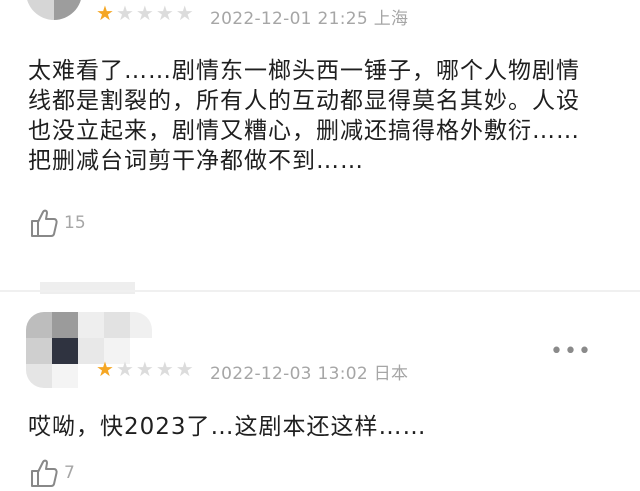 This screenshot has height=491, width=640. I want to click on like-button: 15, so click(58, 223).